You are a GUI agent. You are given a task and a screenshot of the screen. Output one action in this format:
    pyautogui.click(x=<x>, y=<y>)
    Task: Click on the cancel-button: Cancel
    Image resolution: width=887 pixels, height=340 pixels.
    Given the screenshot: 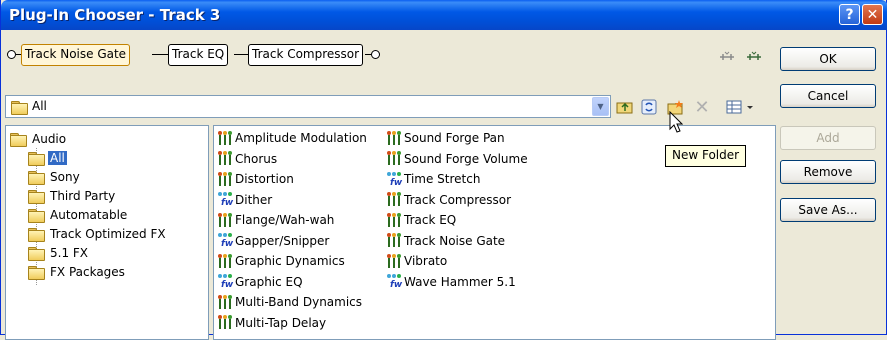 What is the action you would take?
    pyautogui.click(x=828, y=96)
    